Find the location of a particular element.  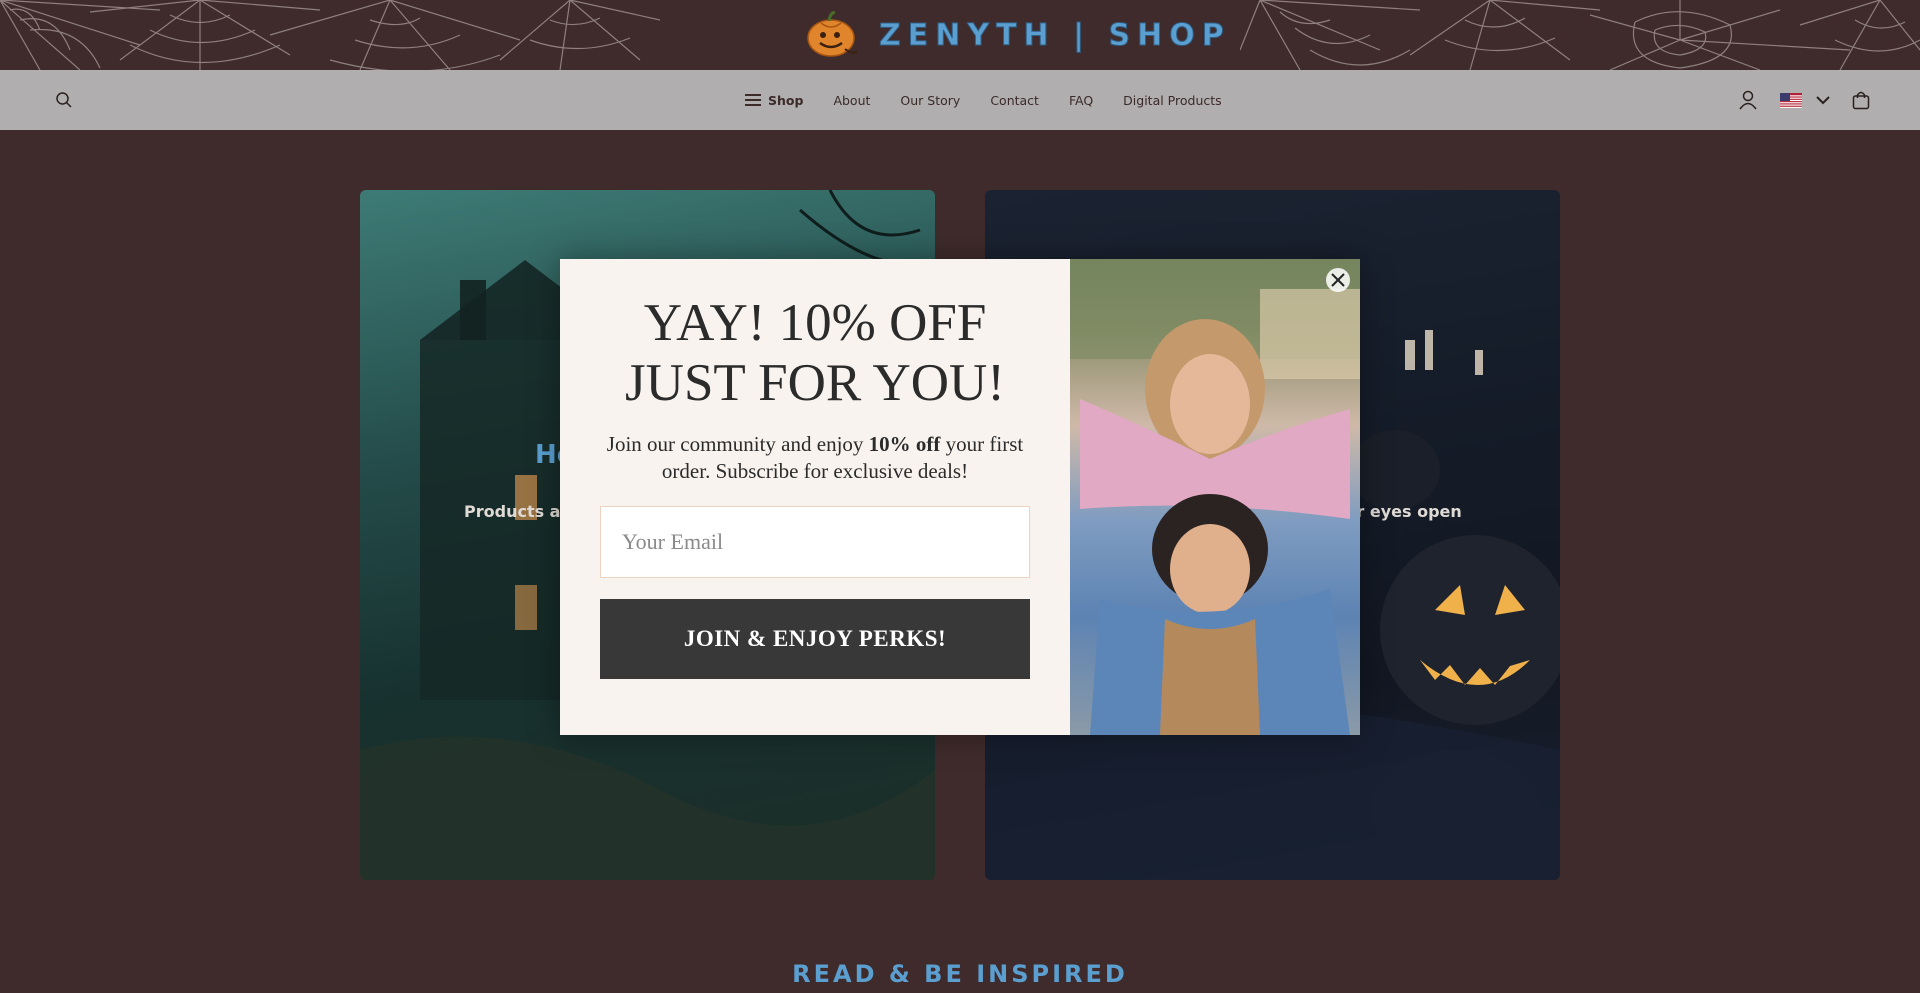

us-flag-icon is located at coordinates (1791, 100).